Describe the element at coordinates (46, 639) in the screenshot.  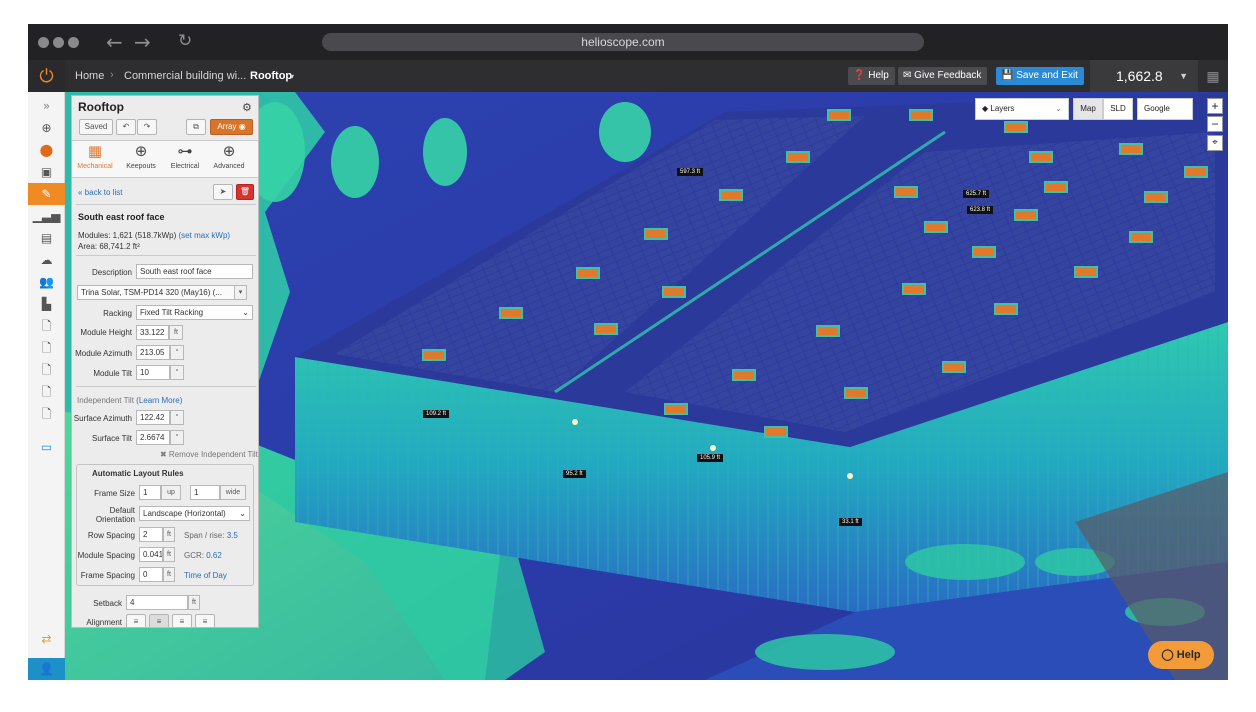
I see `swap-icon: ⇄` at that location.